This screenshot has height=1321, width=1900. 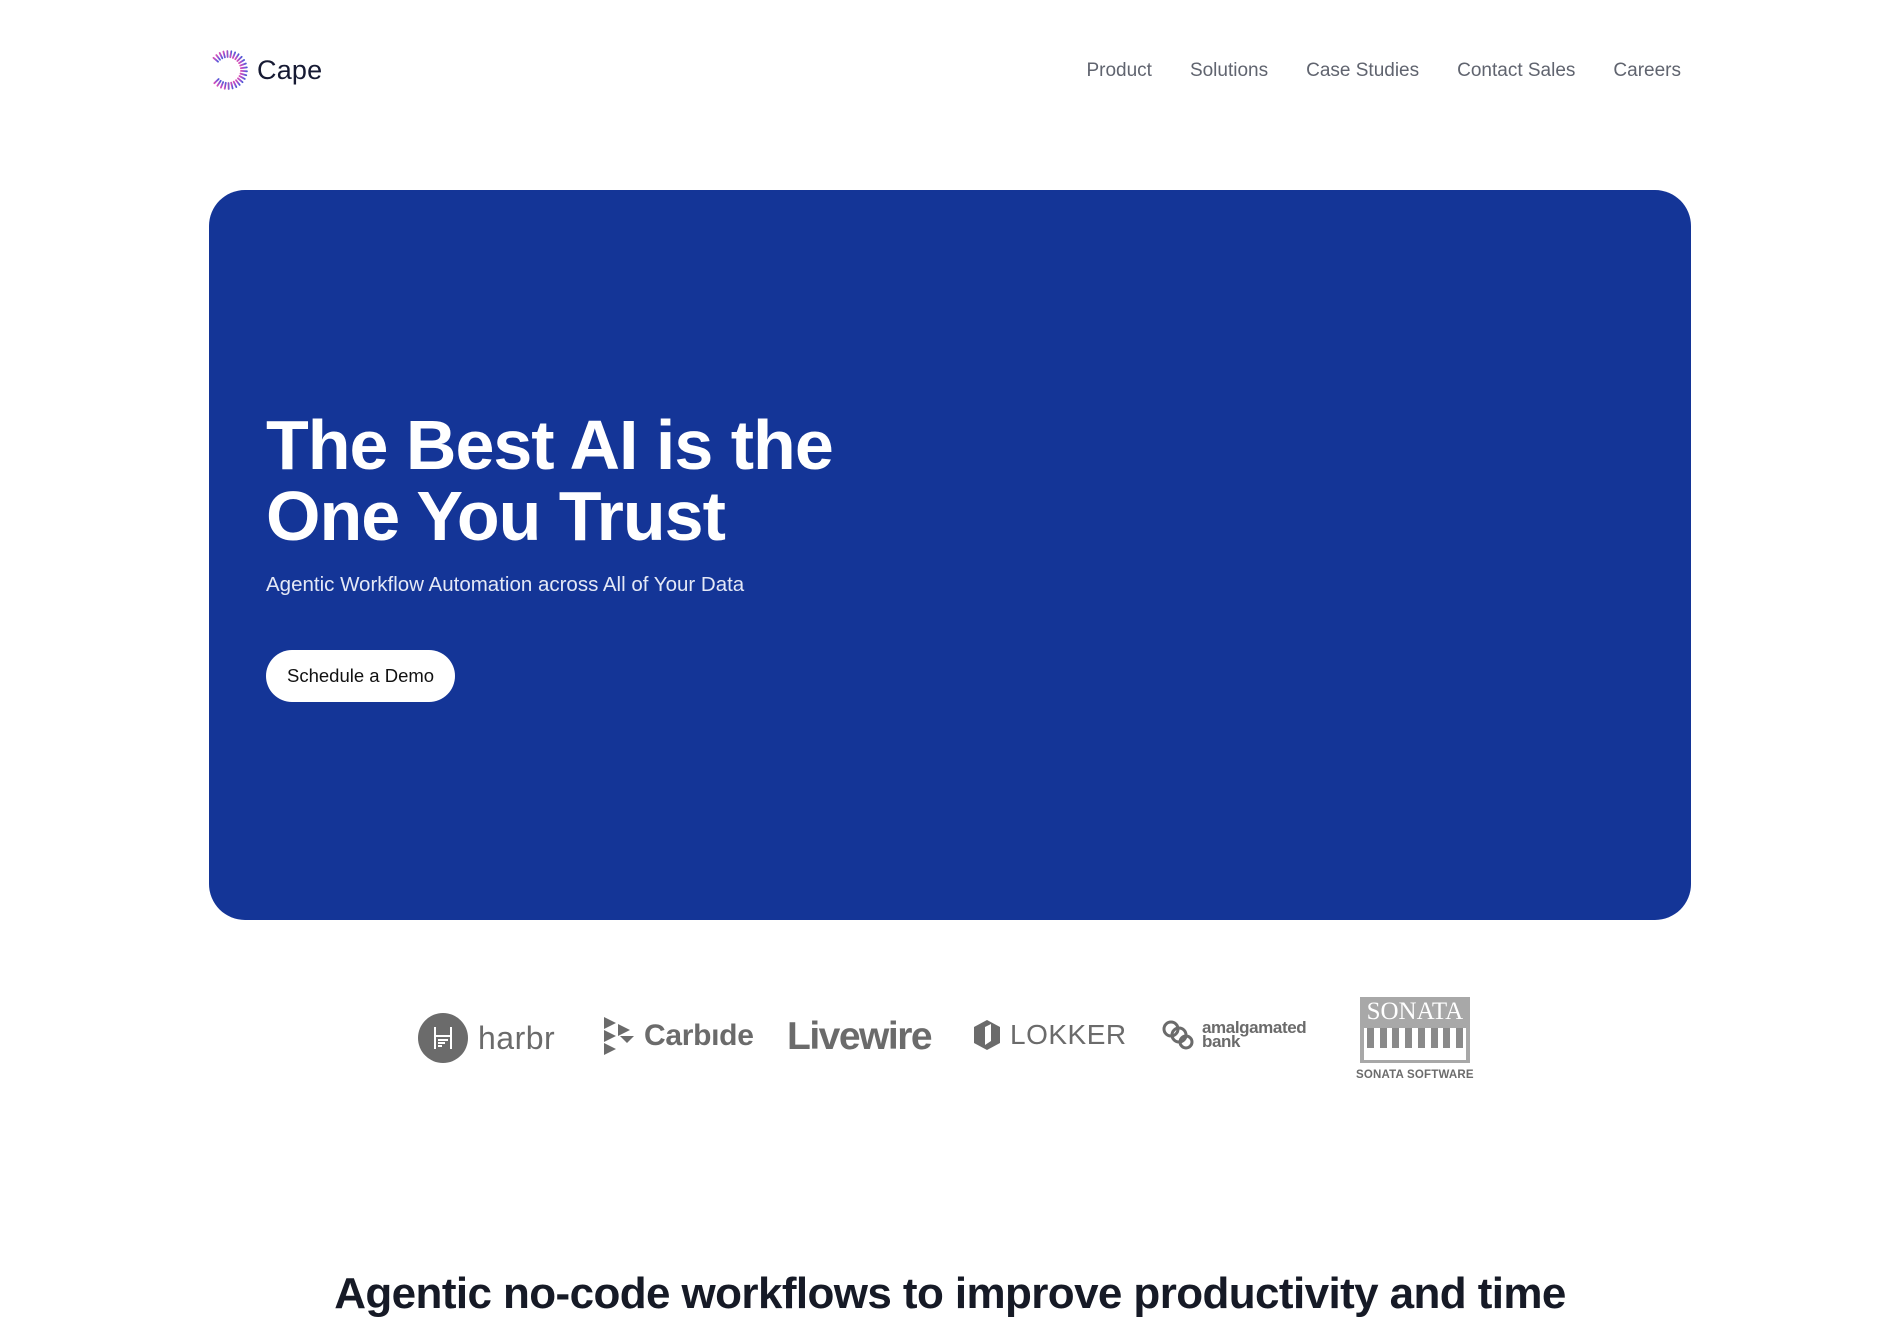 What do you see at coordinates (619, 1036) in the screenshot?
I see `carbide-triangles-icon` at bounding box center [619, 1036].